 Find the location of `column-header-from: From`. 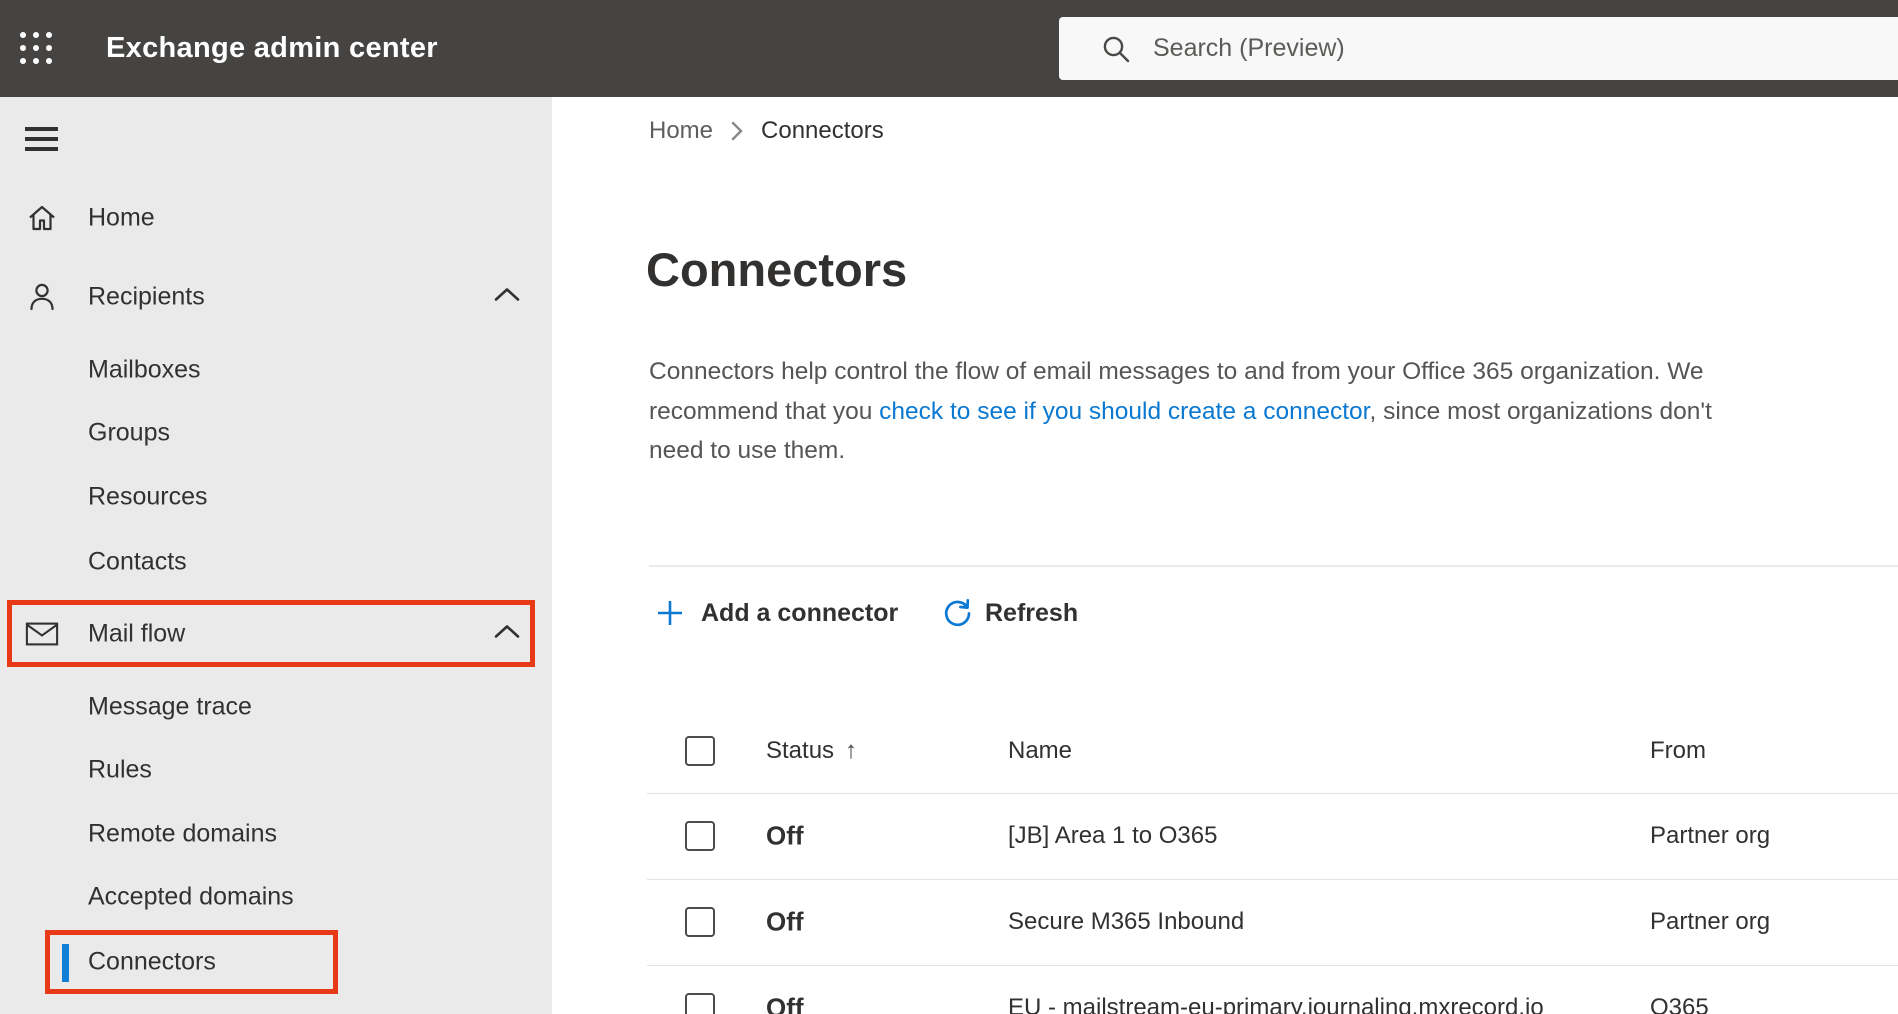

column-header-from: From is located at coordinates (1678, 751).